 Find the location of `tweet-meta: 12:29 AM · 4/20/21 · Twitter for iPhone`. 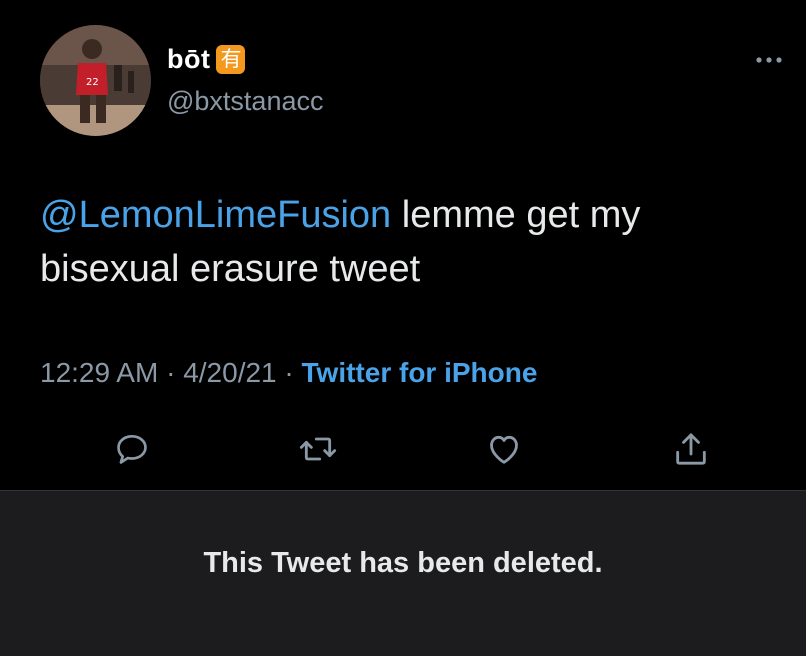

tweet-meta: 12:29 AM · 4/20/21 · Twitter for iPhone is located at coordinates (288, 373).